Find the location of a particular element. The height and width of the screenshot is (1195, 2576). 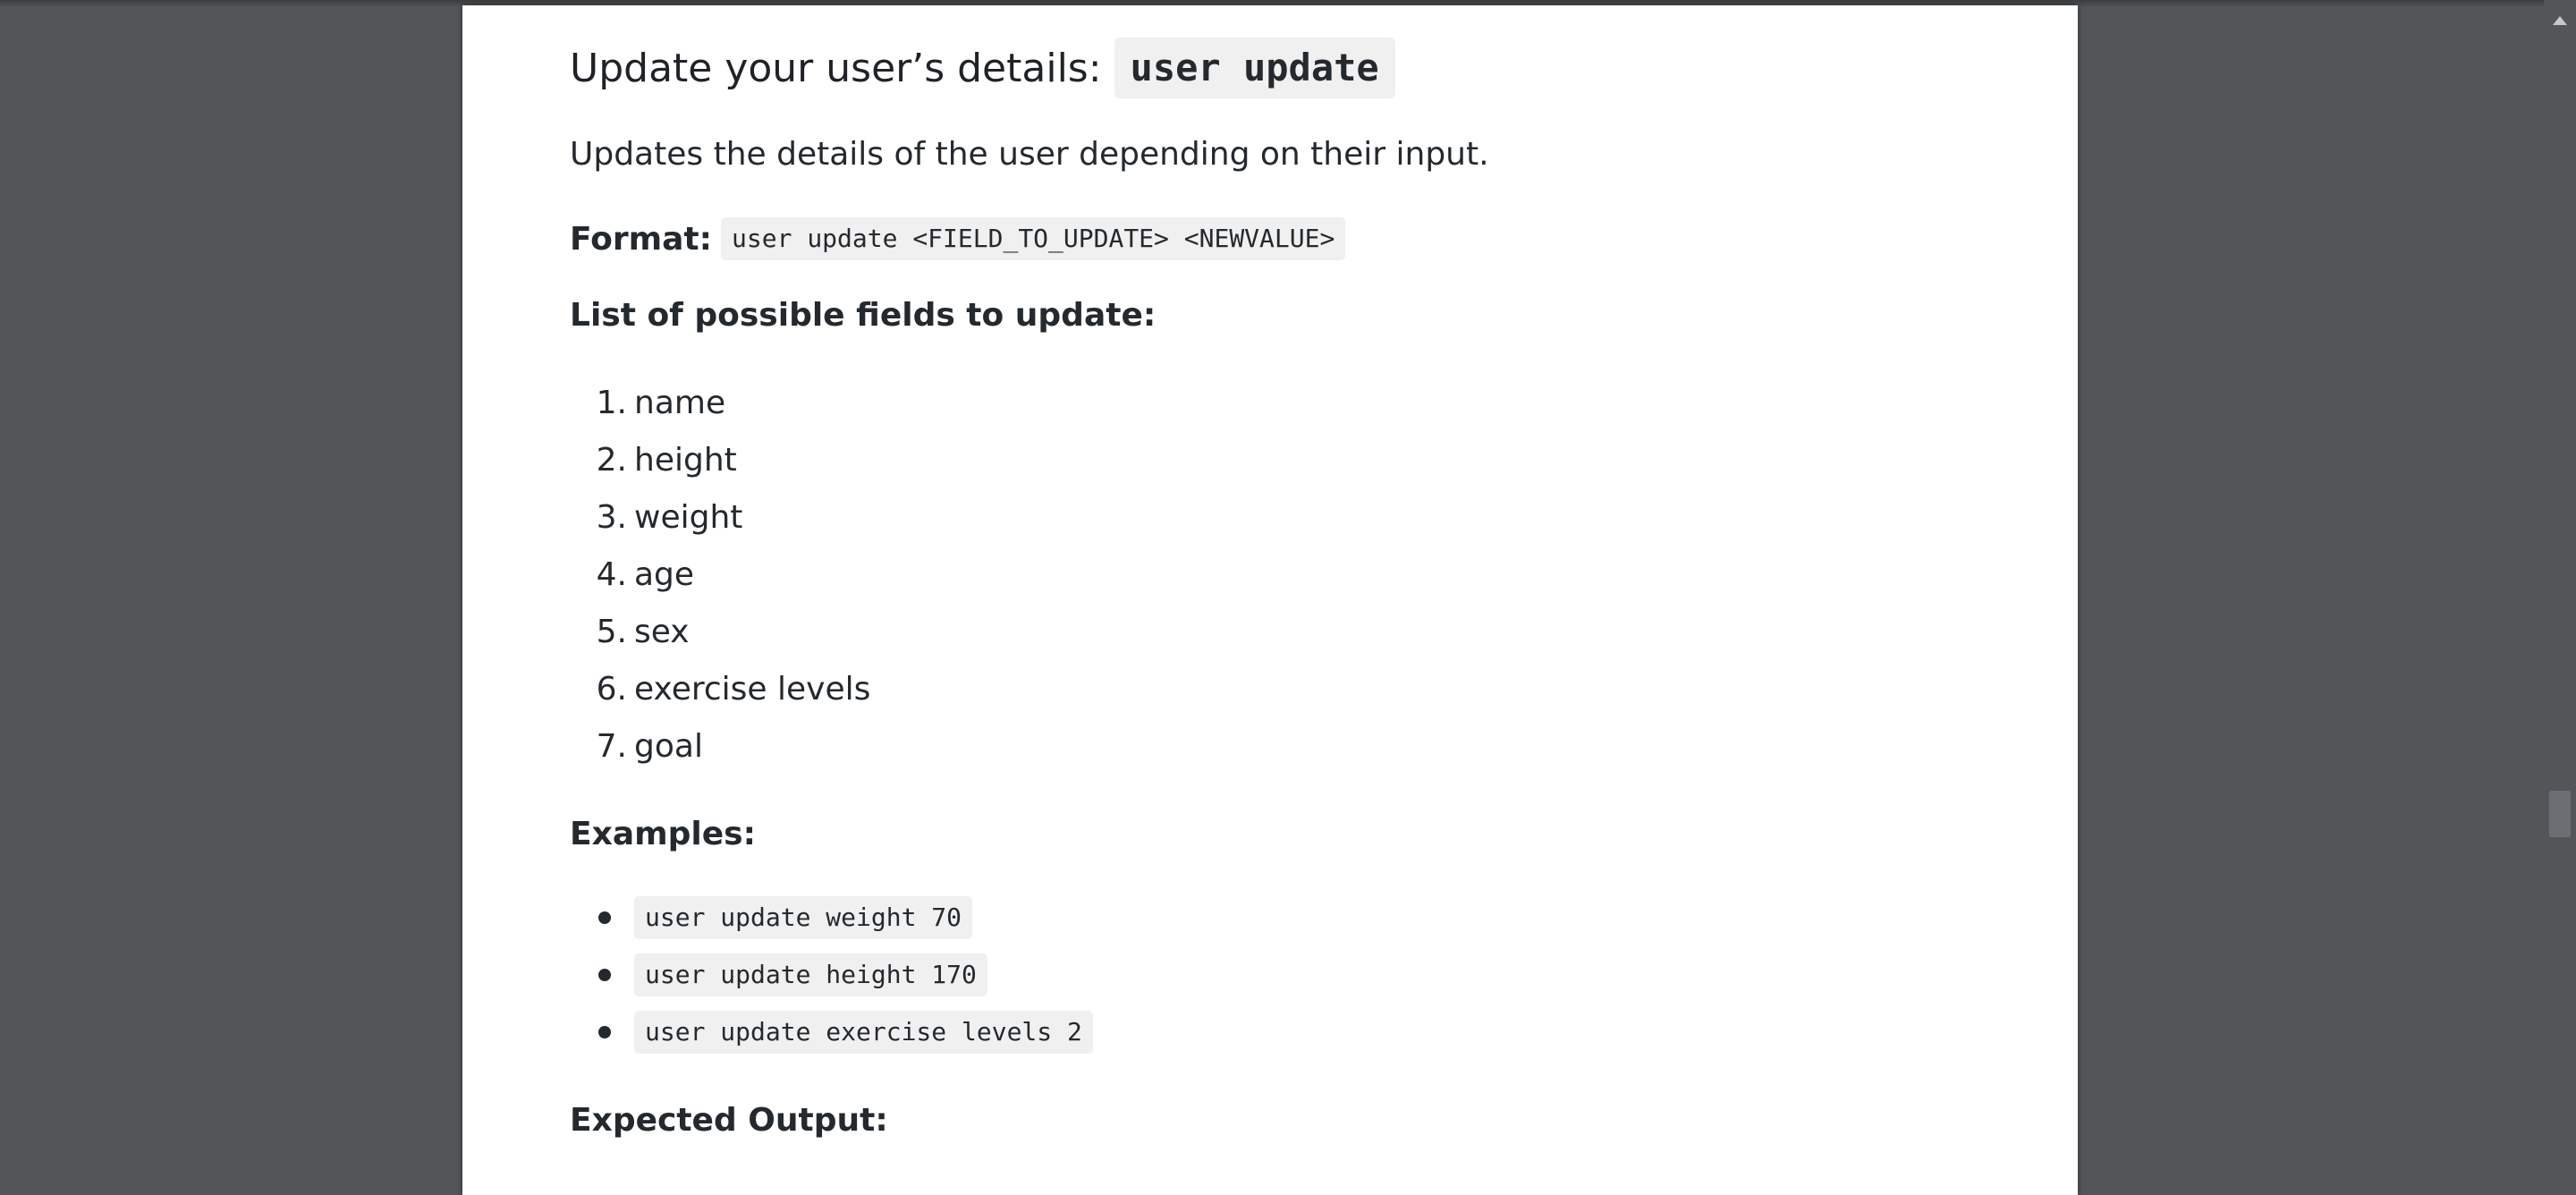

example-code: user update weight 70 is located at coordinates (803, 918).